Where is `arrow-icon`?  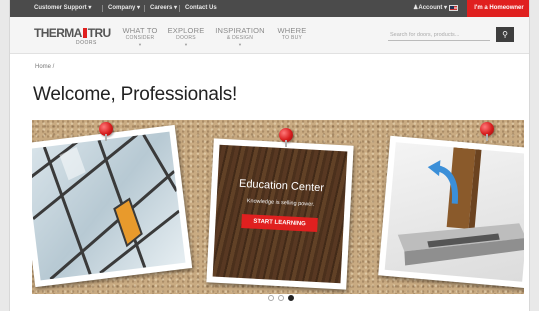
arrow-icon is located at coordinates (434, 168).